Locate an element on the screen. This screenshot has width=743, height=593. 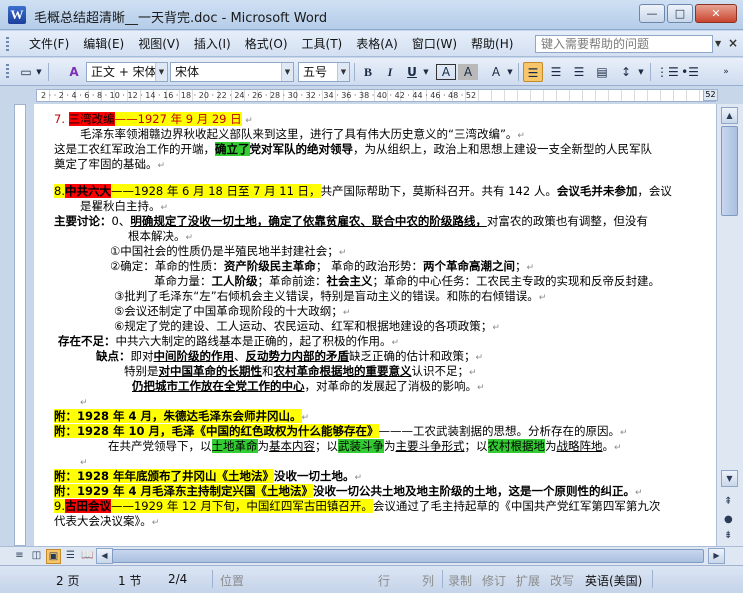
menu-table: 表格(A) is located at coordinates (377, 44).